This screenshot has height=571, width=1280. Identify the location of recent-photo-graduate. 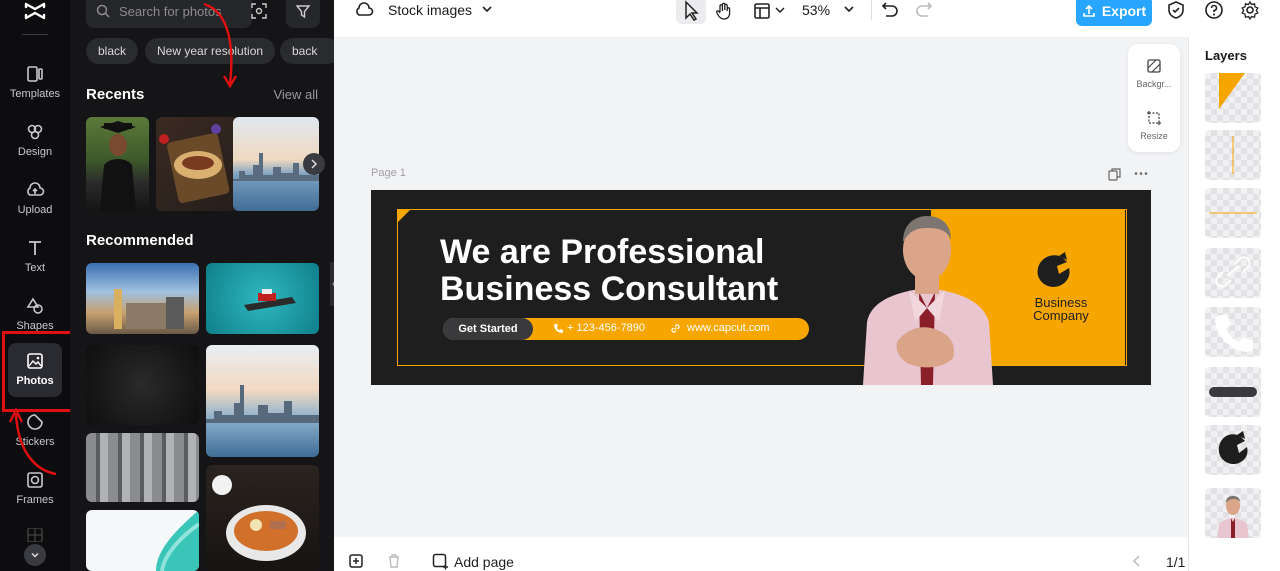
(117, 164).